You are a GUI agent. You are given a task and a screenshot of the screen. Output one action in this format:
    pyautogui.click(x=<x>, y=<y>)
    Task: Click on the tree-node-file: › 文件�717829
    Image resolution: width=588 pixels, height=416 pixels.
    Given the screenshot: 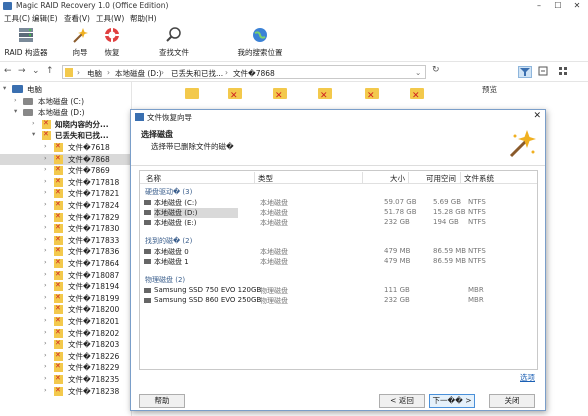 What is the action you would take?
    pyautogui.click(x=65, y=217)
    